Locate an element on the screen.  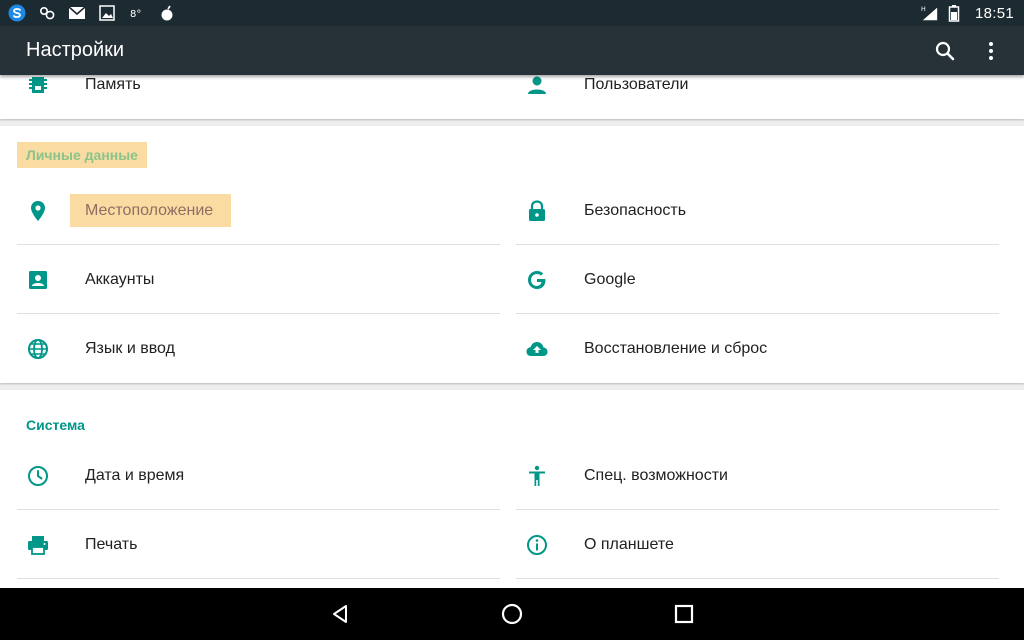
network-type-label: H is located at coordinates (923, 9).